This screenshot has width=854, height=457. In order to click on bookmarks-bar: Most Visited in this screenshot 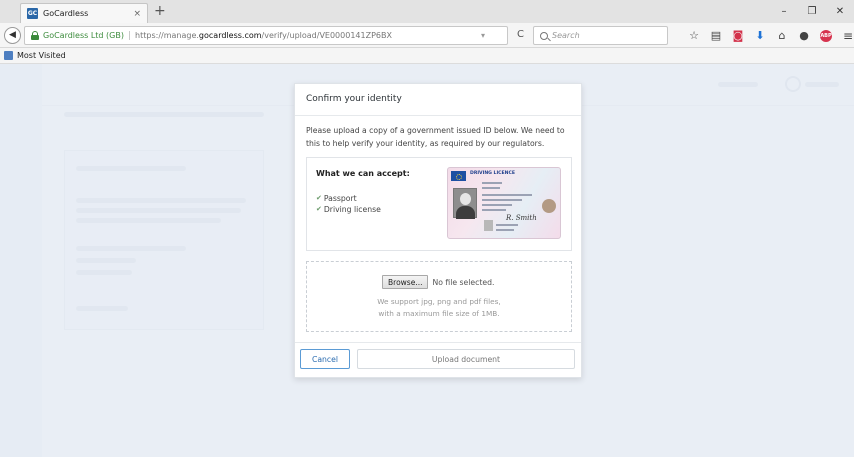, I will do `click(427, 56)`.